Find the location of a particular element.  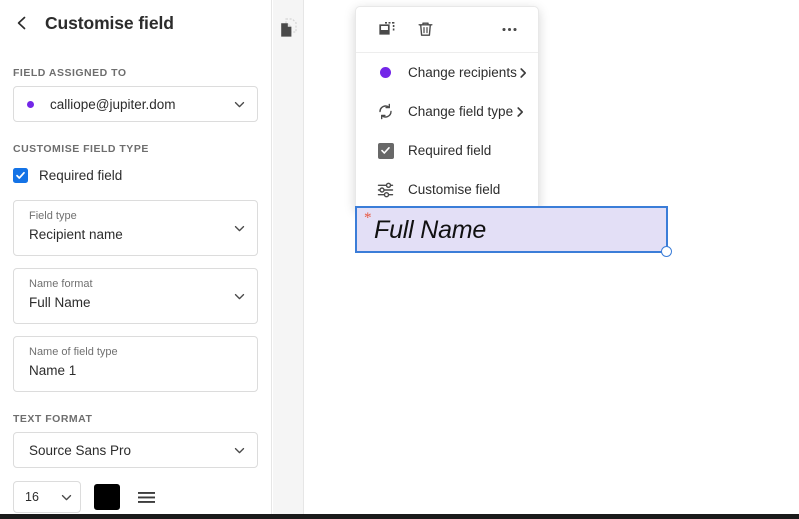

name-of-field-type-input: Name of field type Name 1 is located at coordinates (135, 364).